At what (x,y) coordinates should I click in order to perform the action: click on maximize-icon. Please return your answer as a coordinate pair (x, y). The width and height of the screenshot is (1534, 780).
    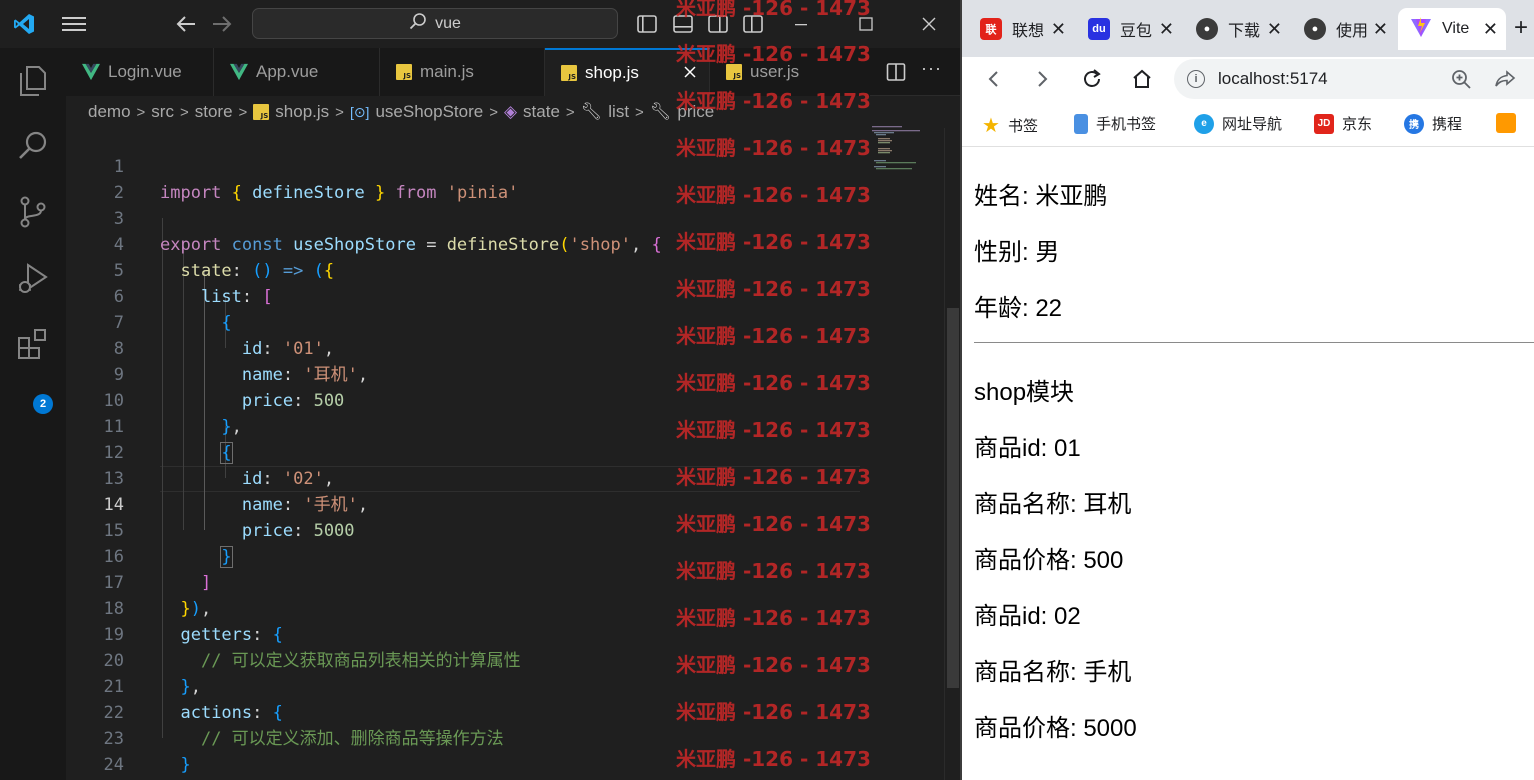
    Looking at the image, I should click on (866, 24).